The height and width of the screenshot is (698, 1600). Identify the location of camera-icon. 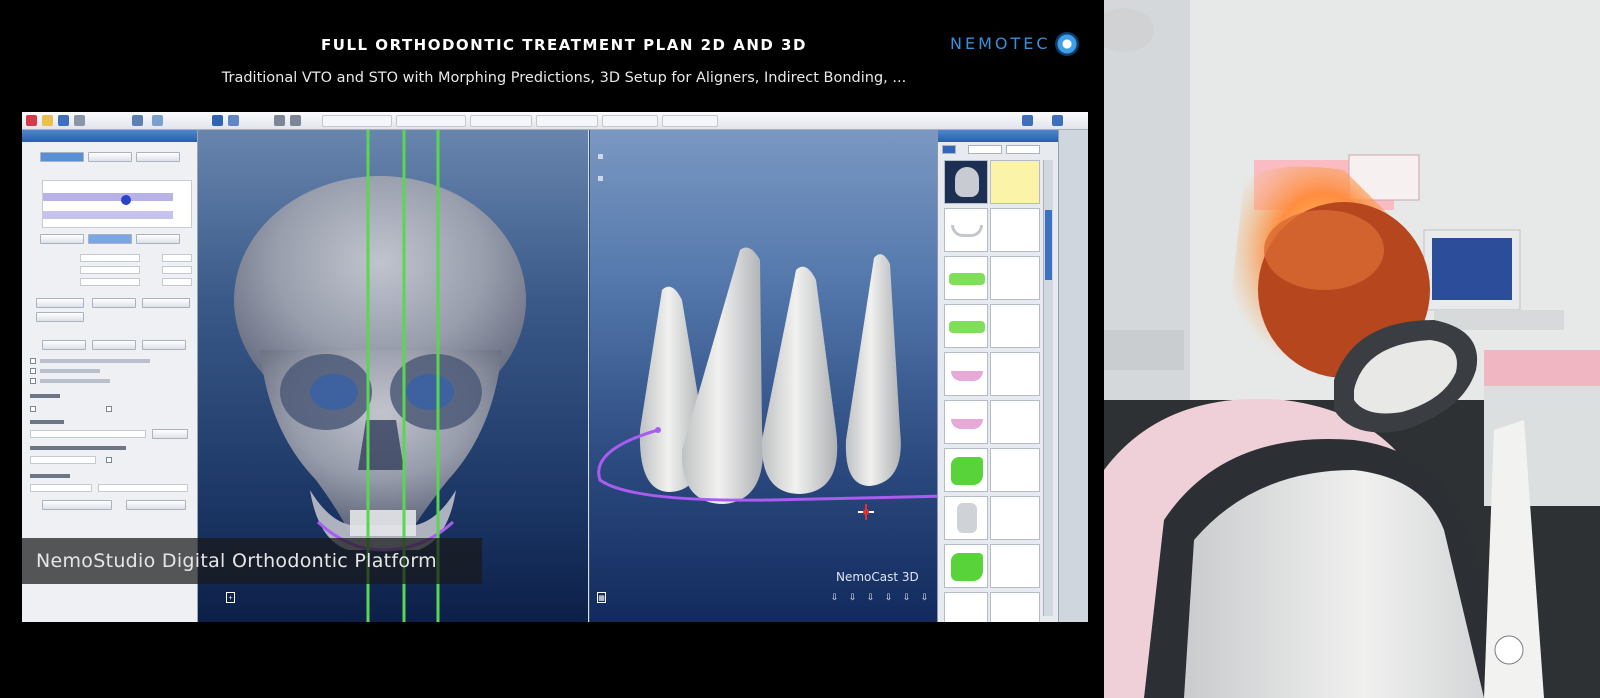
(137, 120).